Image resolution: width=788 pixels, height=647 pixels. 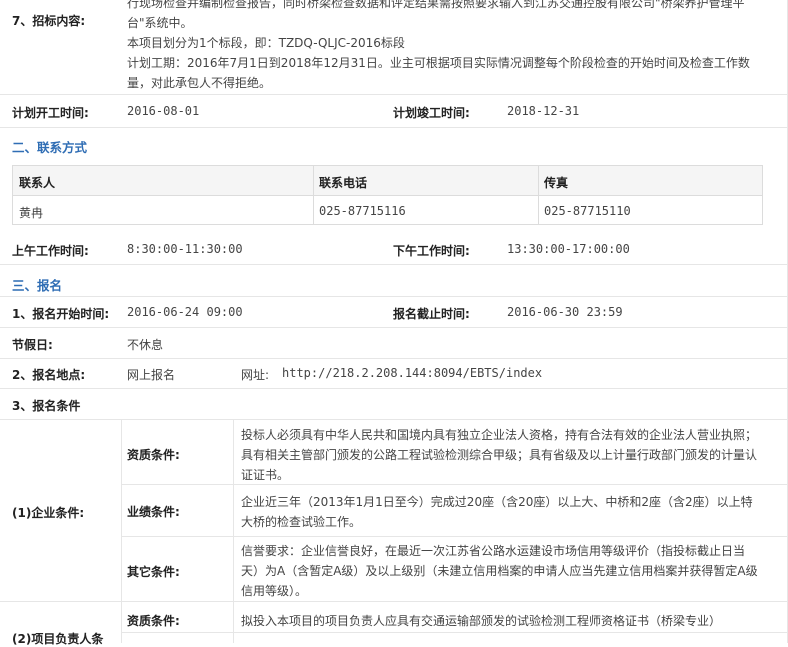 What do you see at coordinates (185, 249) in the screenshot?
I see `am-hours-value: 8:30:00-11:30:00` at bounding box center [185, 249].